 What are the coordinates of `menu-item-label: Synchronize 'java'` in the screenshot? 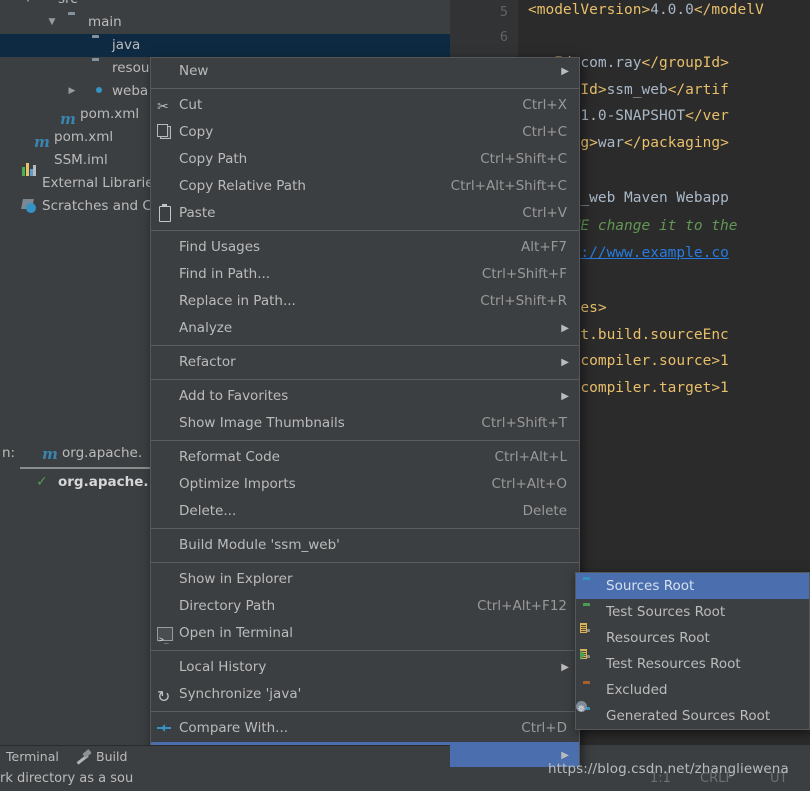 It's located at (240, 694).